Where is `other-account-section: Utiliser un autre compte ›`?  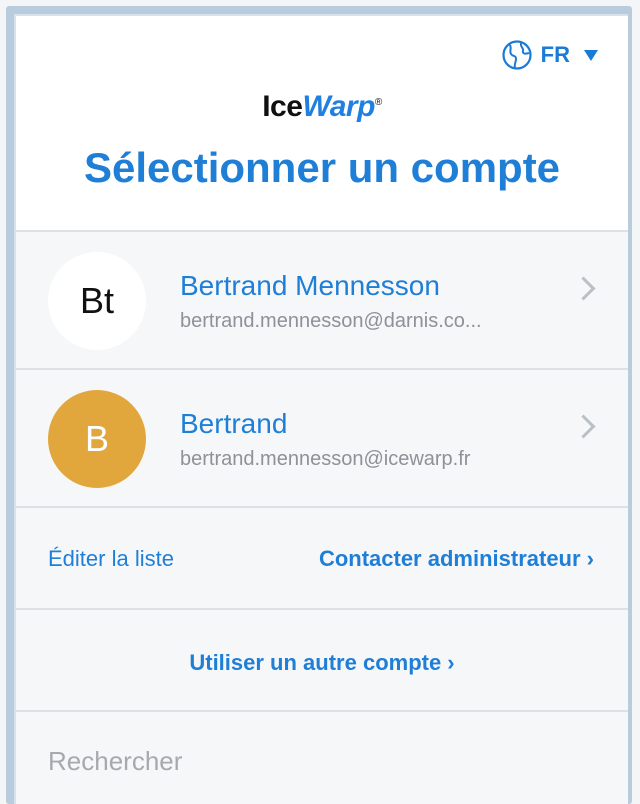 other-account-section: Utiliser un autre compte › is located at coordinates (322, 660).